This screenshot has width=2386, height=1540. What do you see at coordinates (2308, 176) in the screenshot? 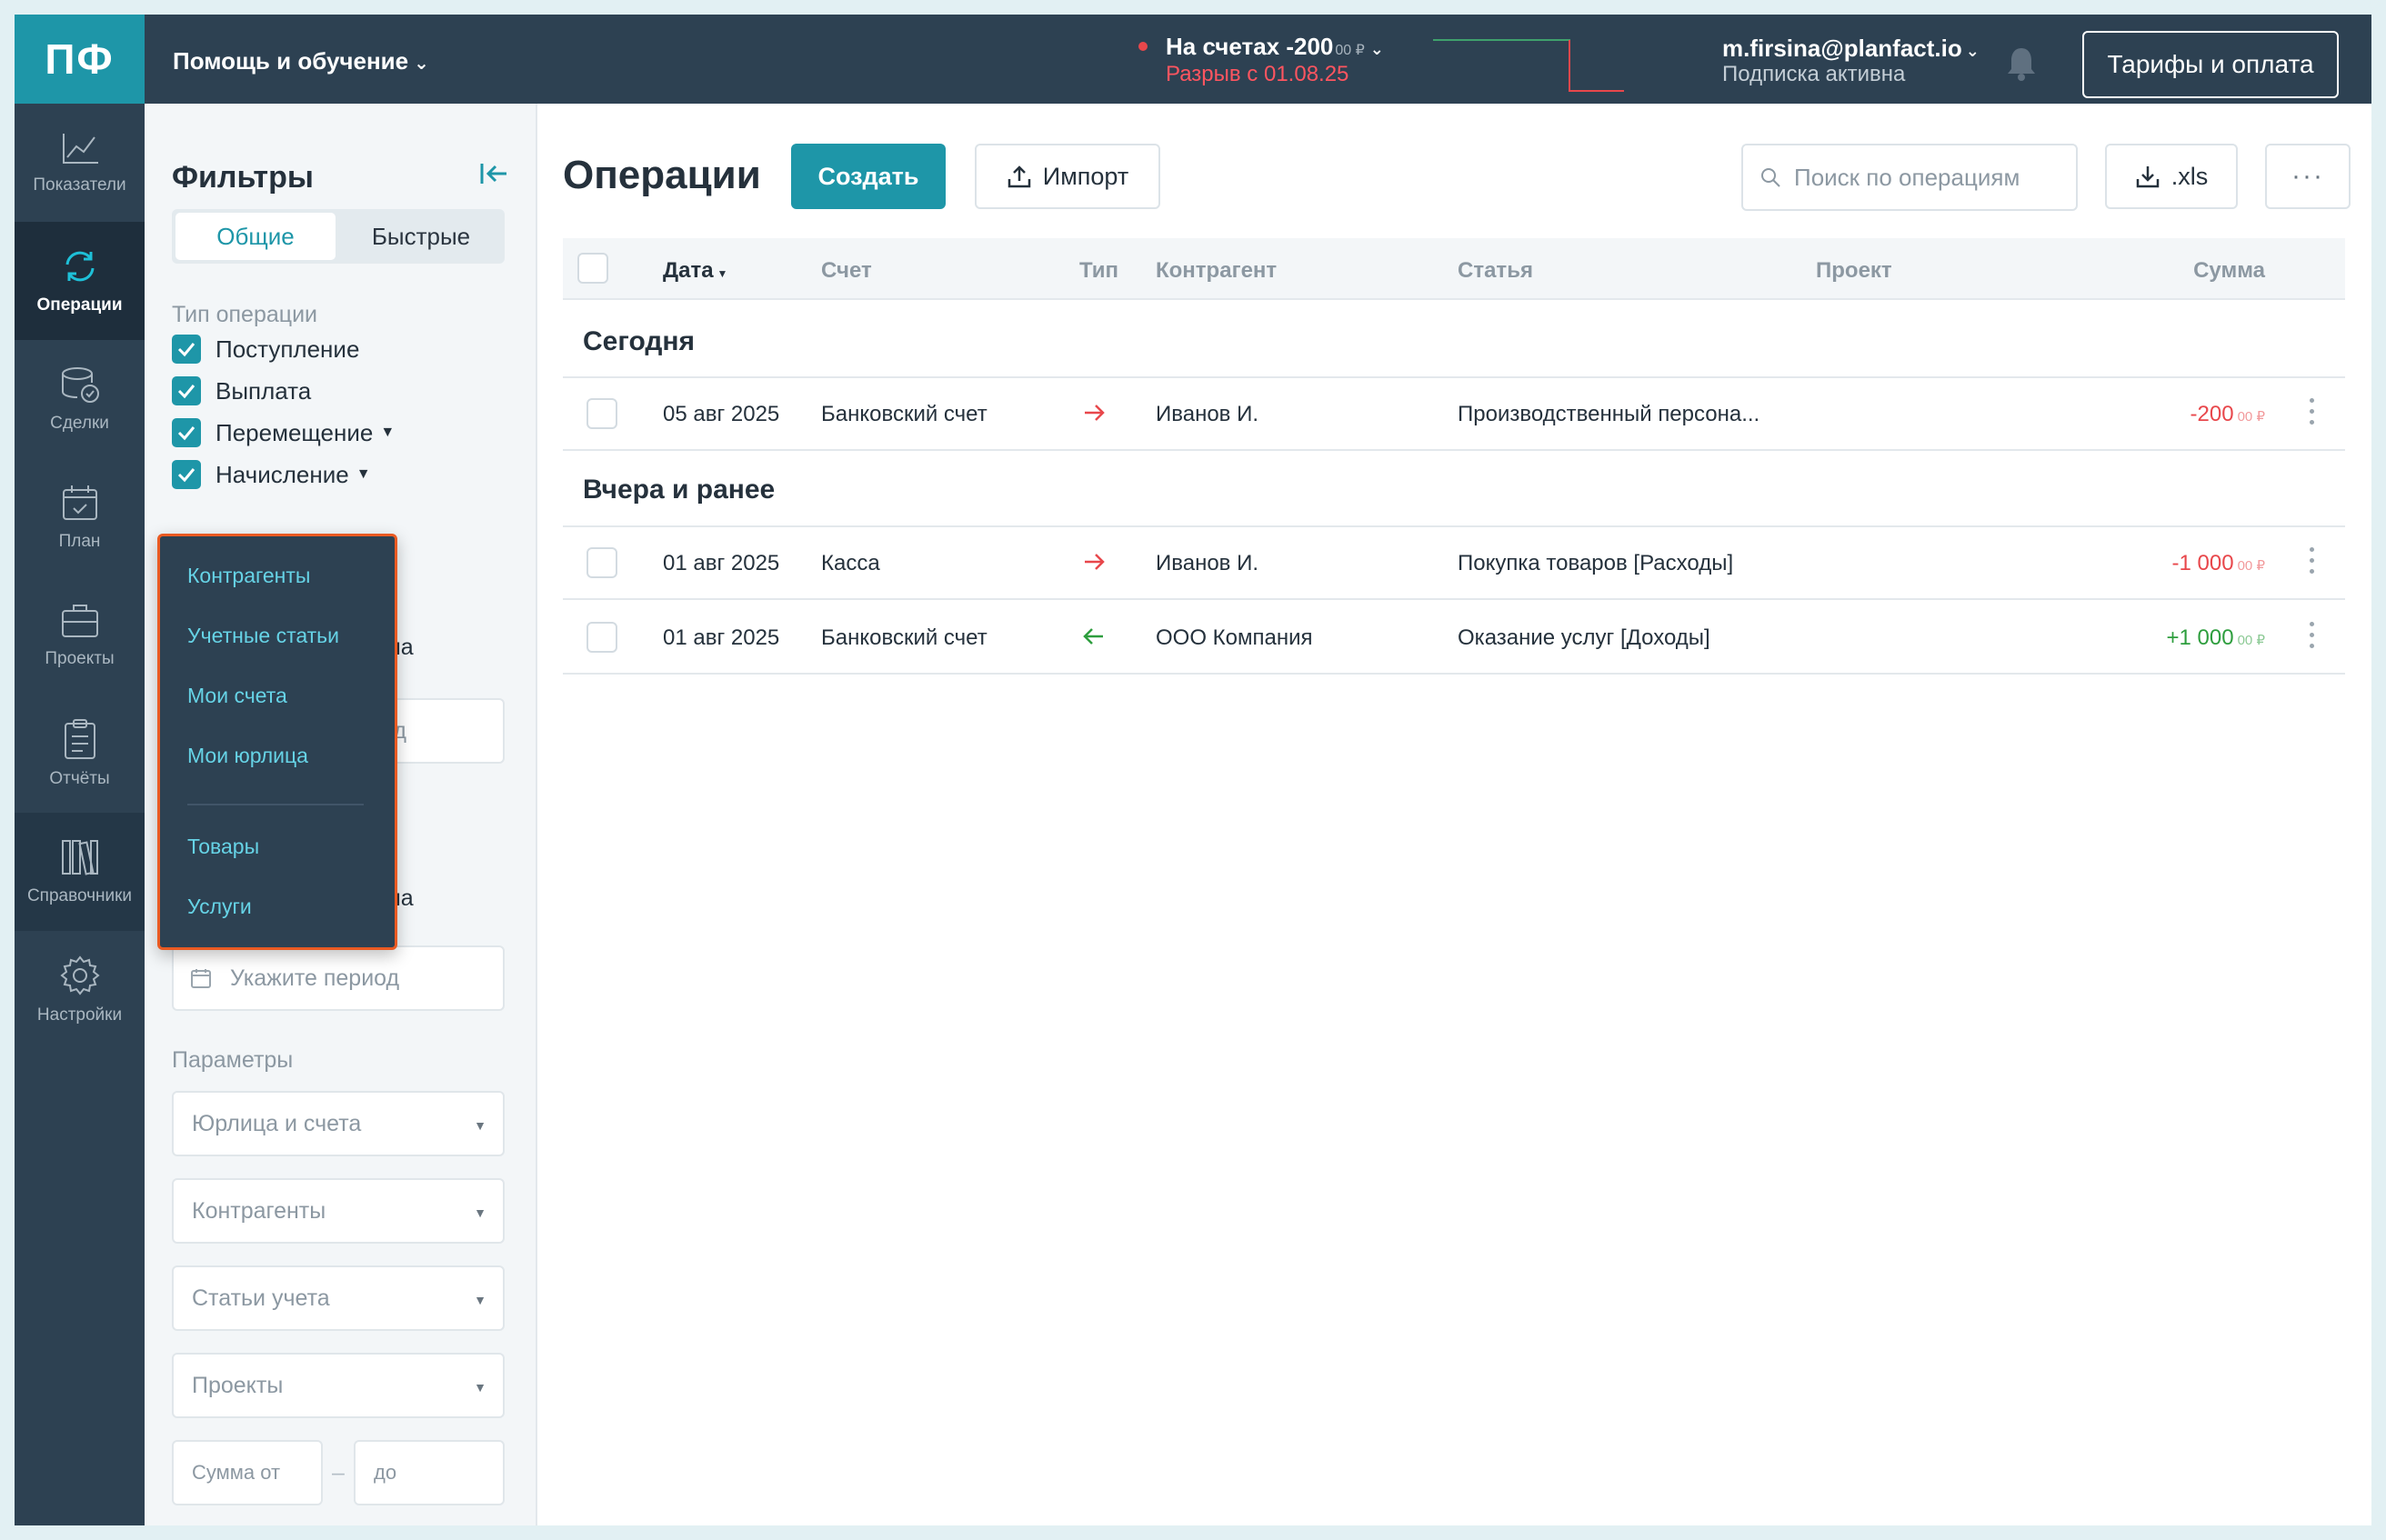
I see `more-options-button: ···` at bounding box center [2308, 176].